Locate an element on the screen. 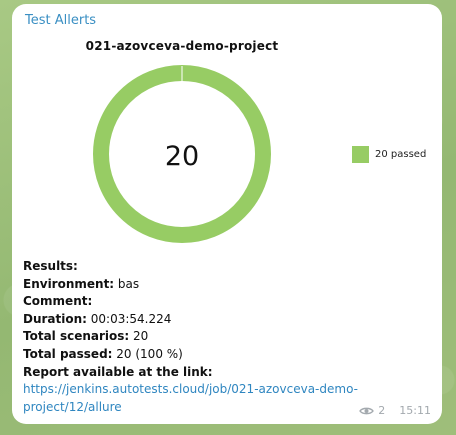 The height and width of the screenshot is (435, 456). eye-icon is located at coordinates (367, 411).